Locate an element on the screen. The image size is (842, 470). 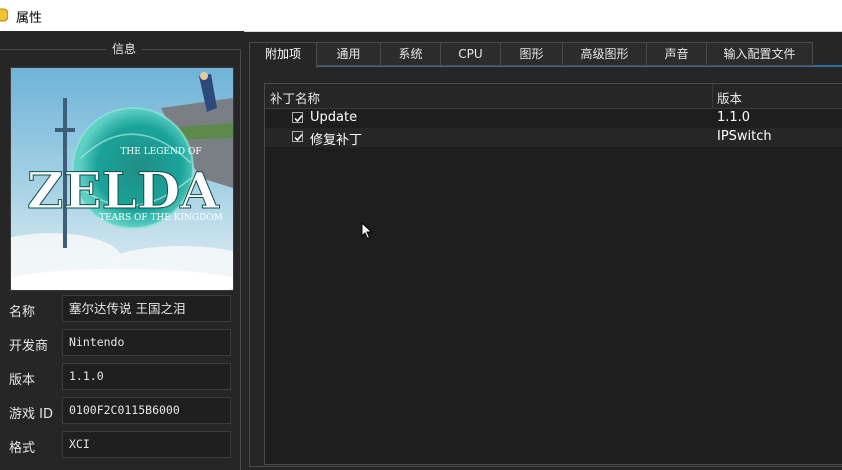
tab-graphics: 图形 is located at coordinates (531, 54).